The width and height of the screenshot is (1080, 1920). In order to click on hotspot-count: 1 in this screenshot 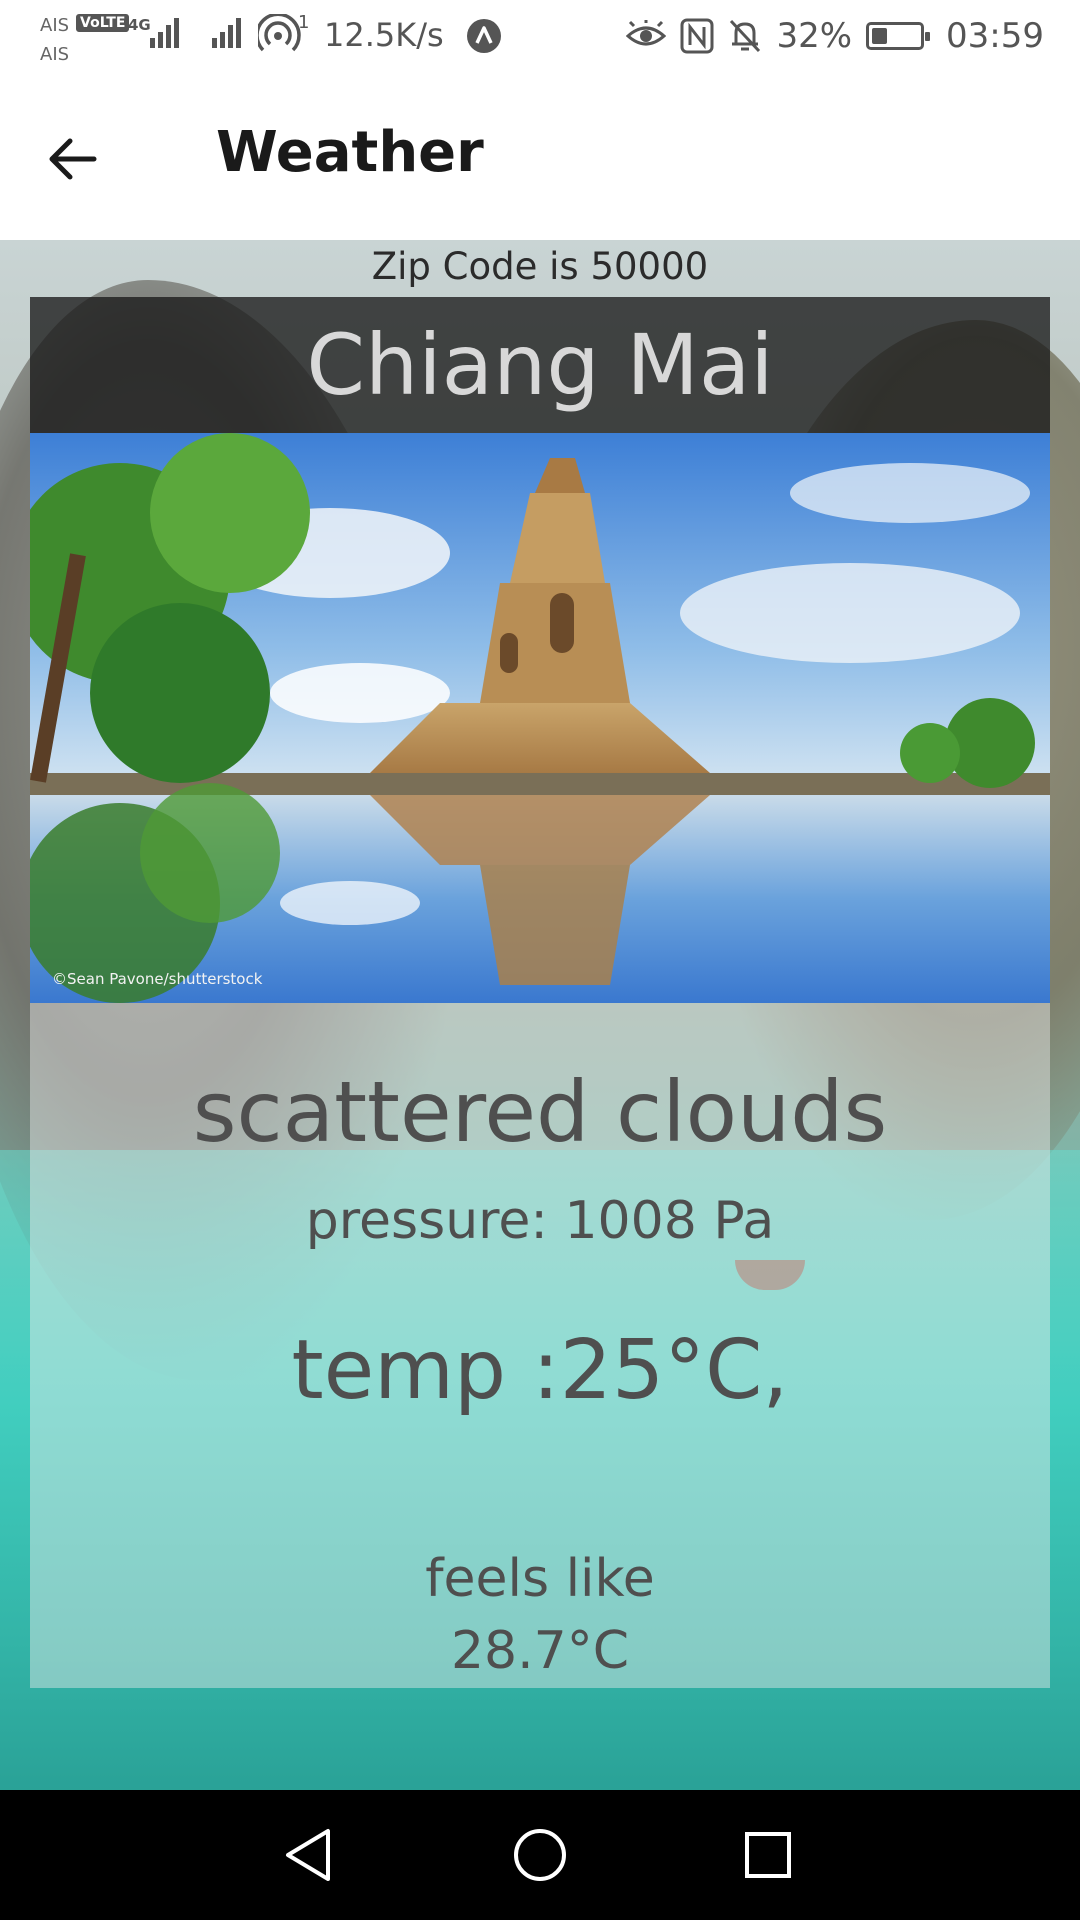, I will do `click(304, 22)`.